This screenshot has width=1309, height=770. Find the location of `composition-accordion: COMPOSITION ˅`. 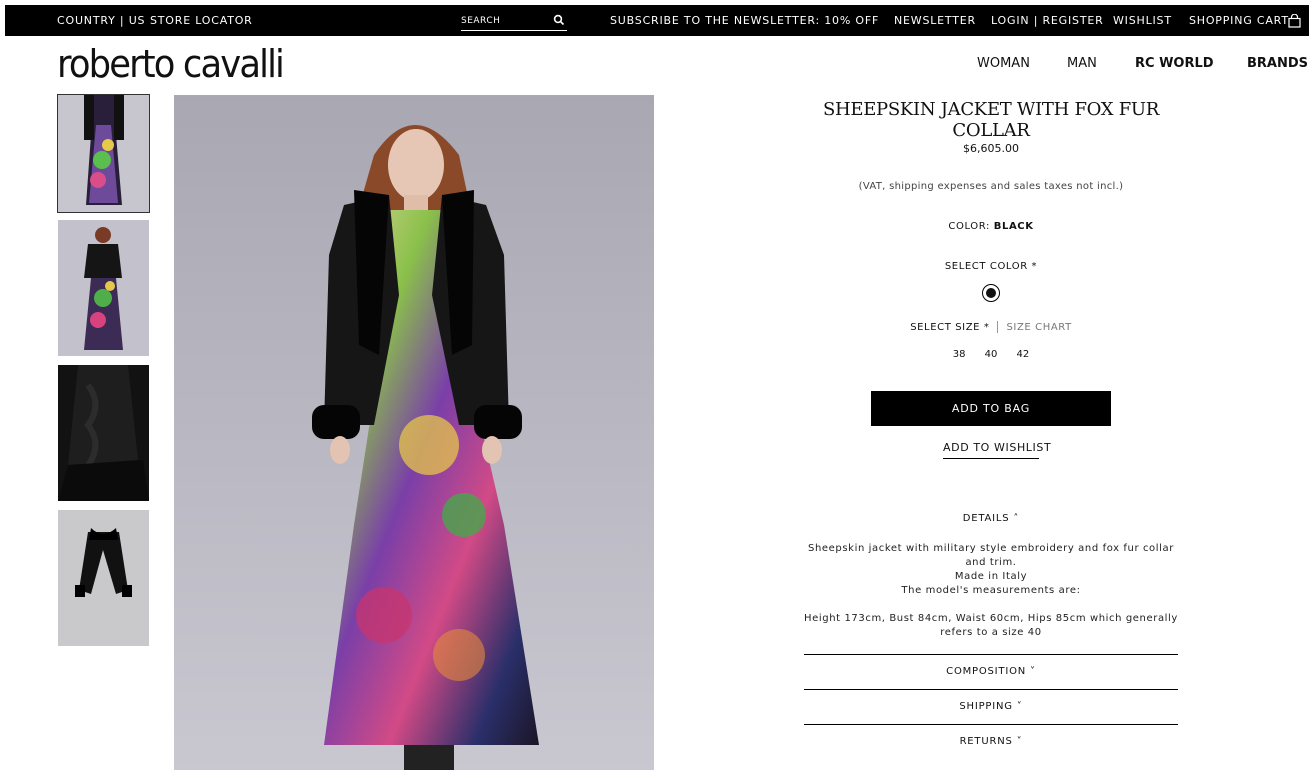

composition-accordion: COMPOSITION ˅ is located at coordinates (991, 671).